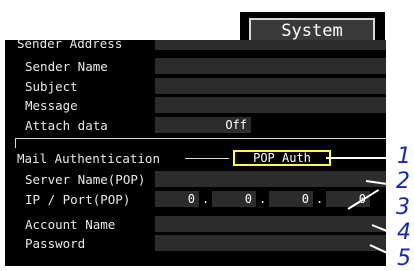 This screenshot has height=271, width=414. Describe the element at coordinates (270, 105) in the screenshot. I see `message-field` at that location.